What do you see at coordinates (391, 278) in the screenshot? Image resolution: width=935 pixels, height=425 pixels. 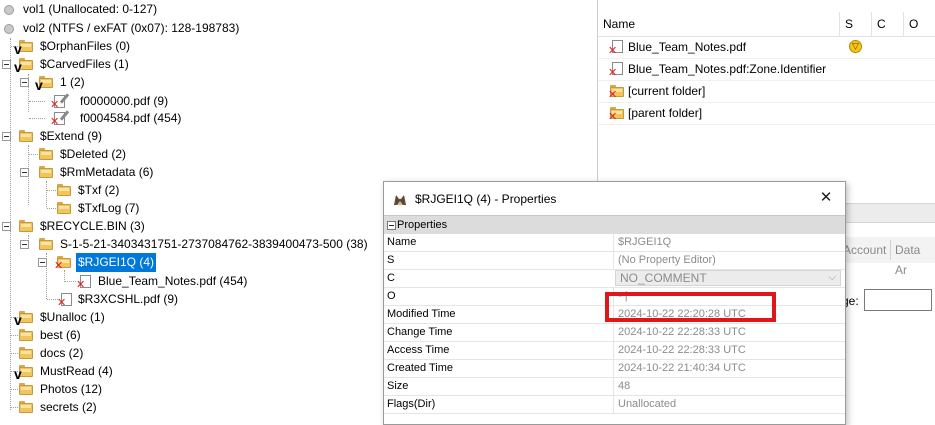 I see `property-key: C` at bounding box center [391, 278].